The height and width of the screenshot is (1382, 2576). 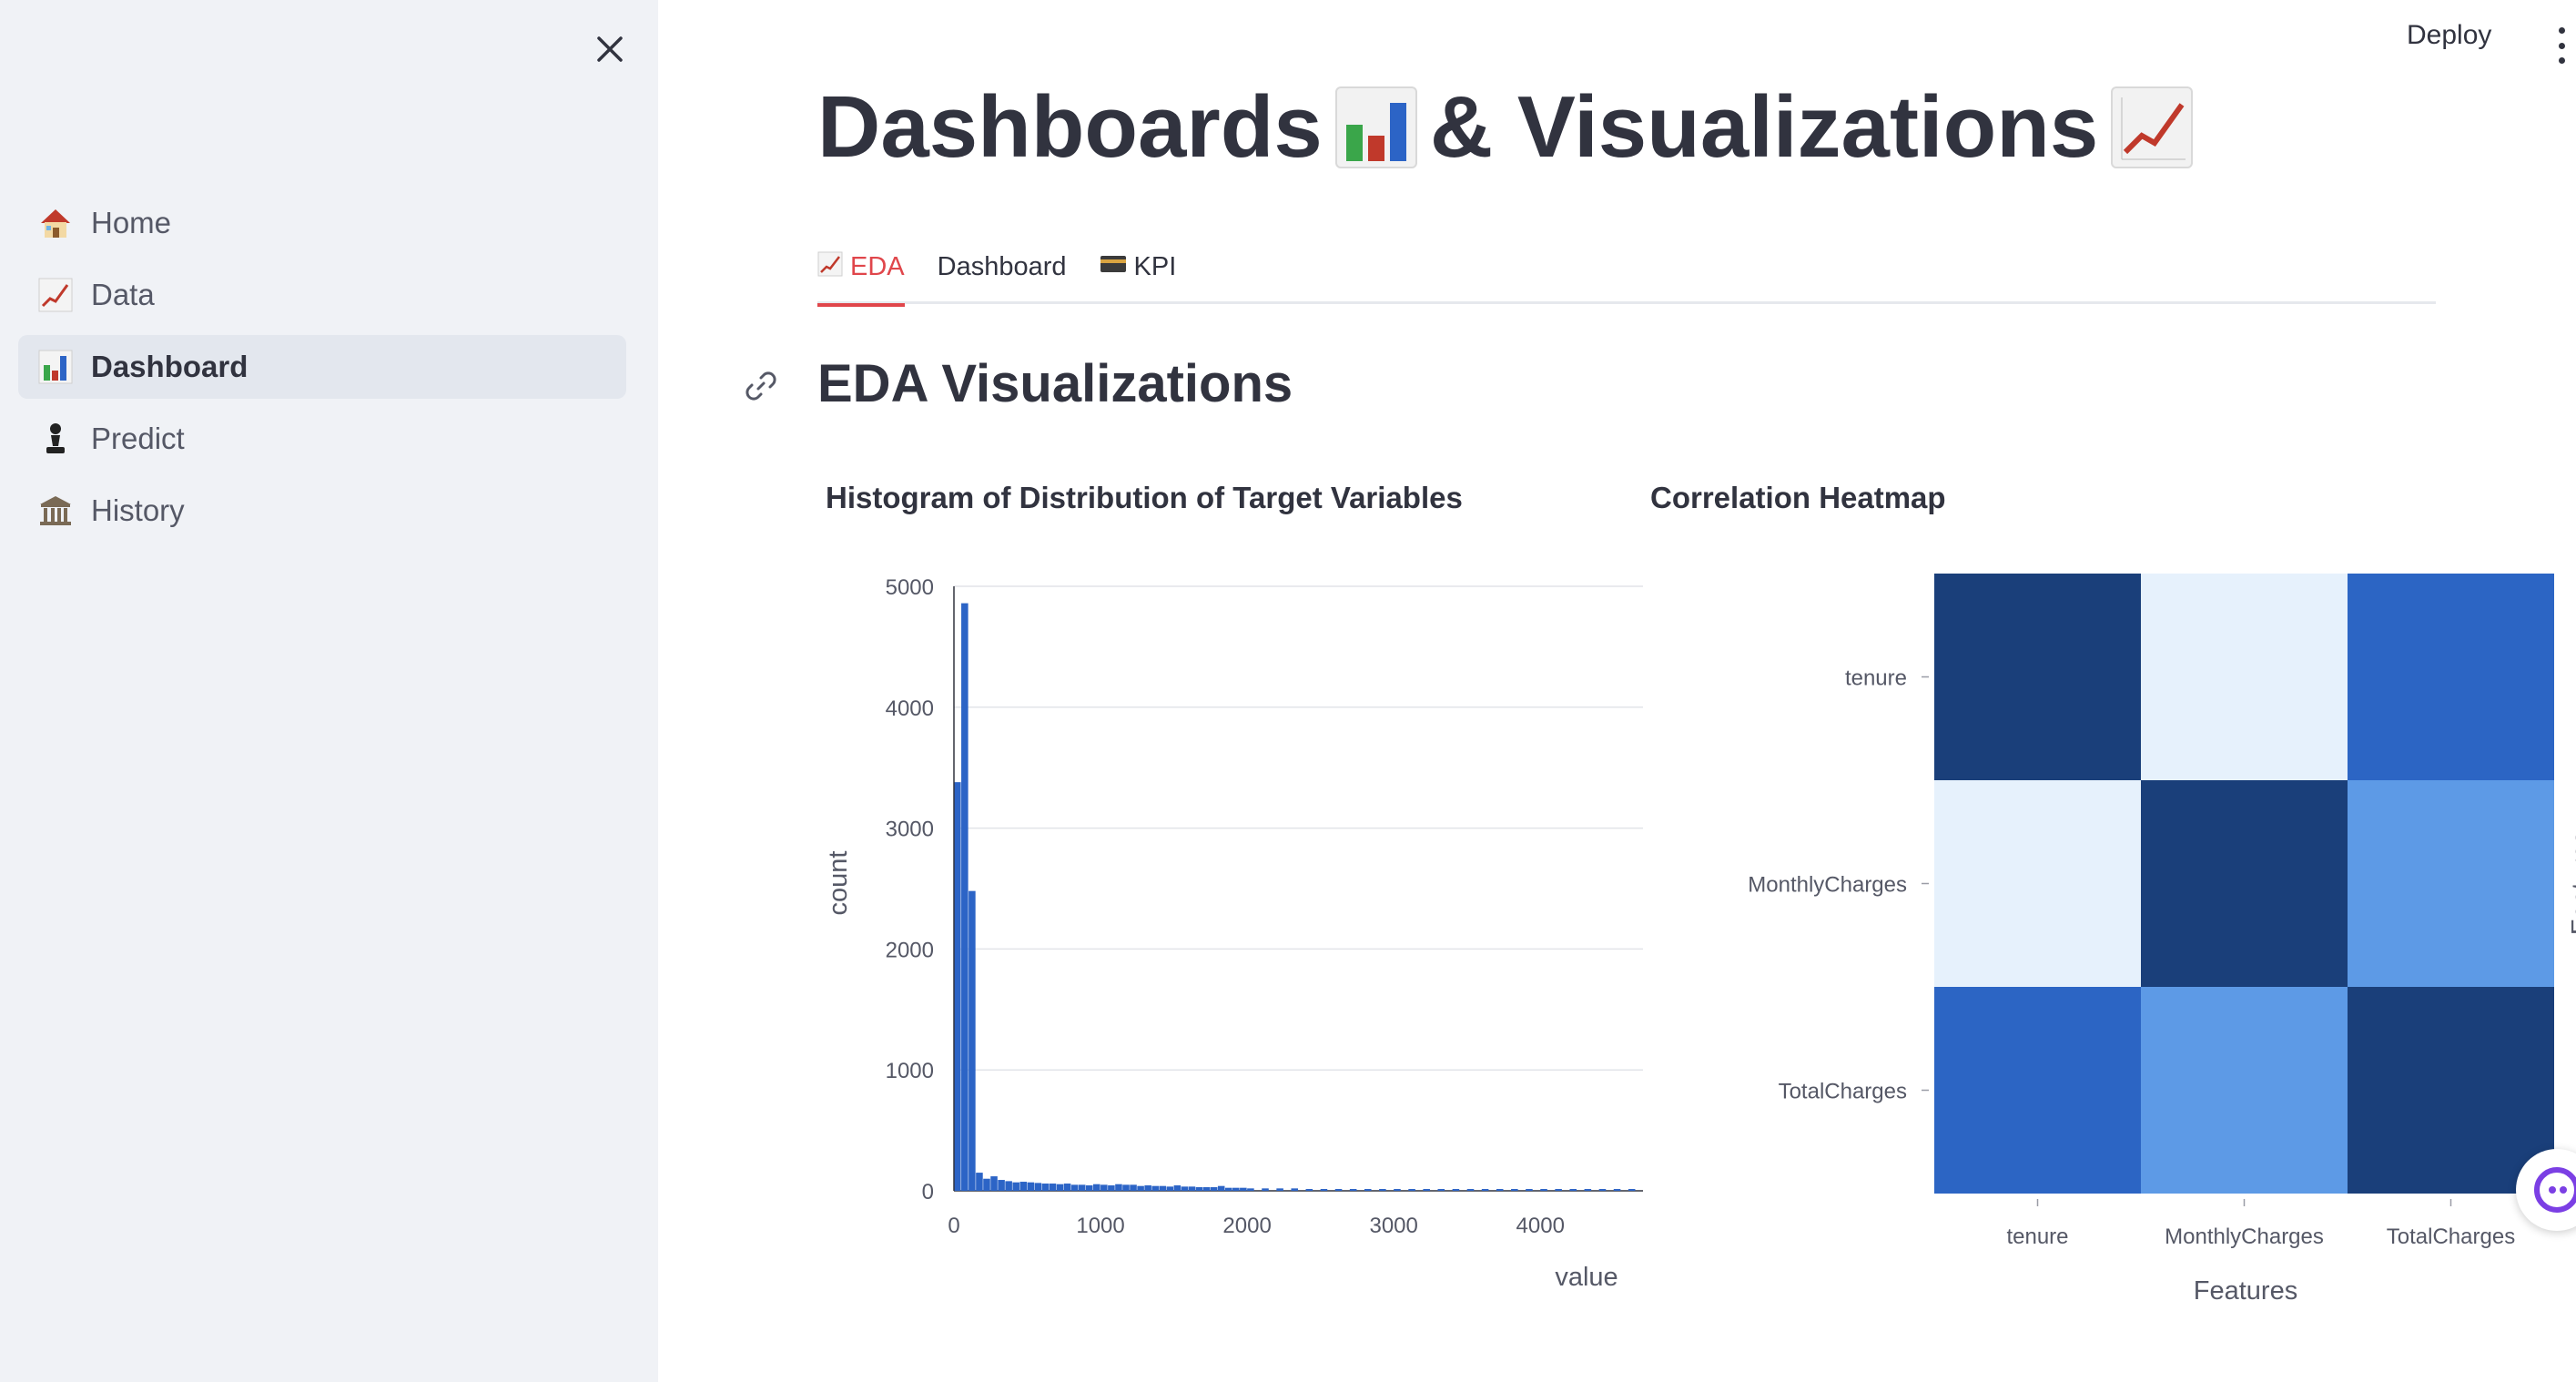 I want to click on chart-increasing-icon, so click(x=830, y=267).